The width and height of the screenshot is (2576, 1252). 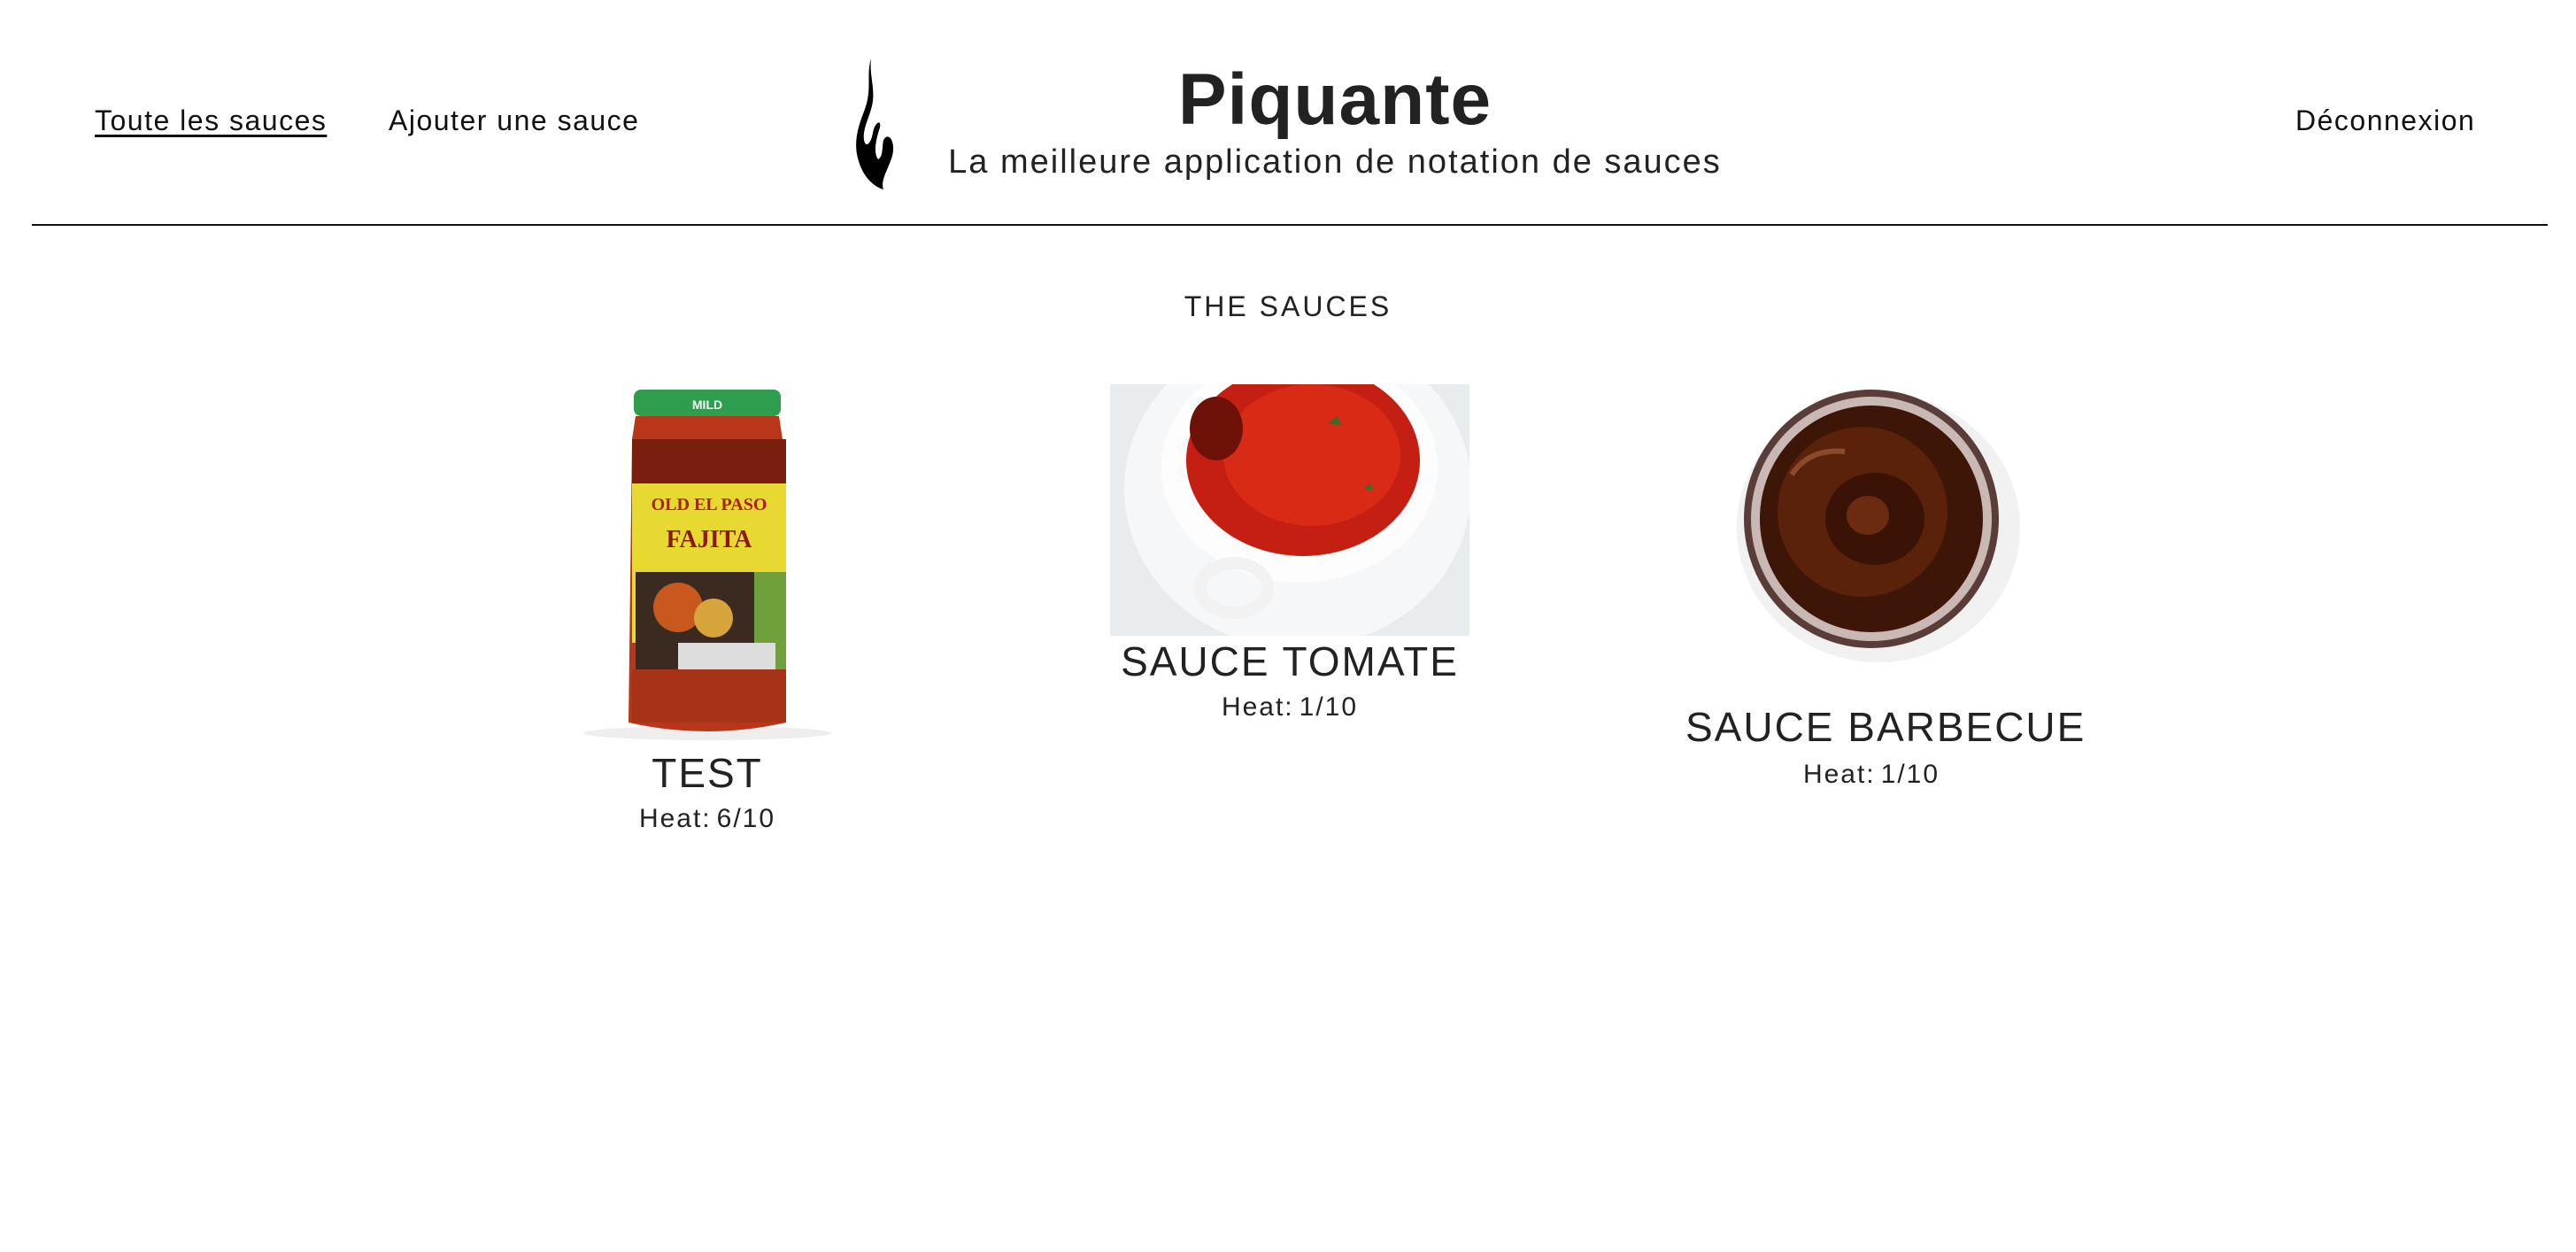 I want to click on jar-image: MILD OLD EL PASO FAJITA, so click(x=707, y=565).